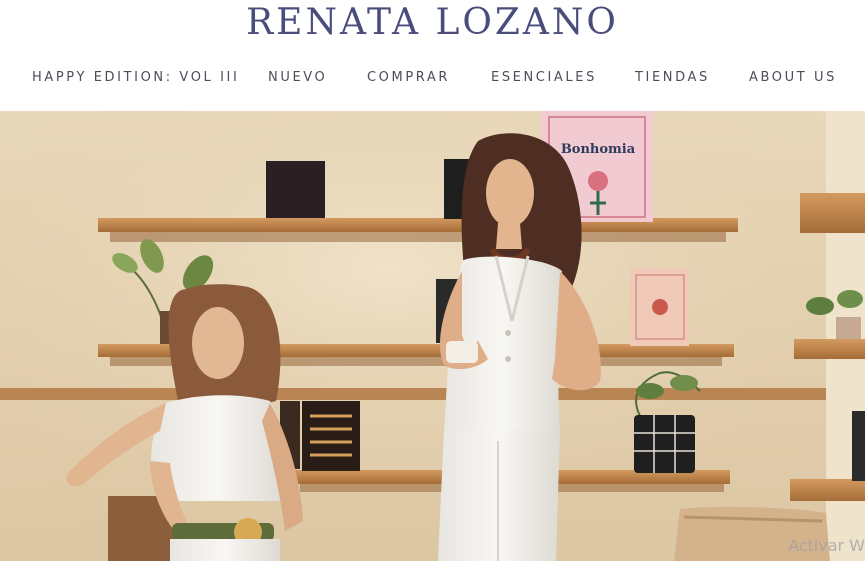  What do you see at coordinates (793, 77) in the screenshot?
I see `nav-item-about-us: ABOUT US` at bounding box center [793, 77].